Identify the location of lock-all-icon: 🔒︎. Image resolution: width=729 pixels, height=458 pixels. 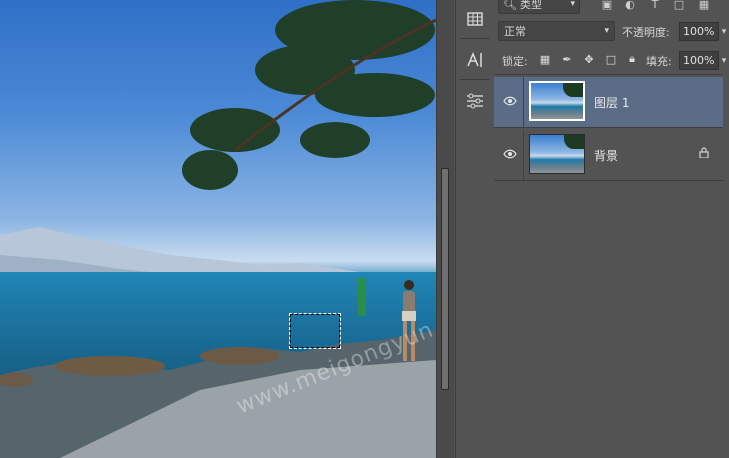
(632, 59).